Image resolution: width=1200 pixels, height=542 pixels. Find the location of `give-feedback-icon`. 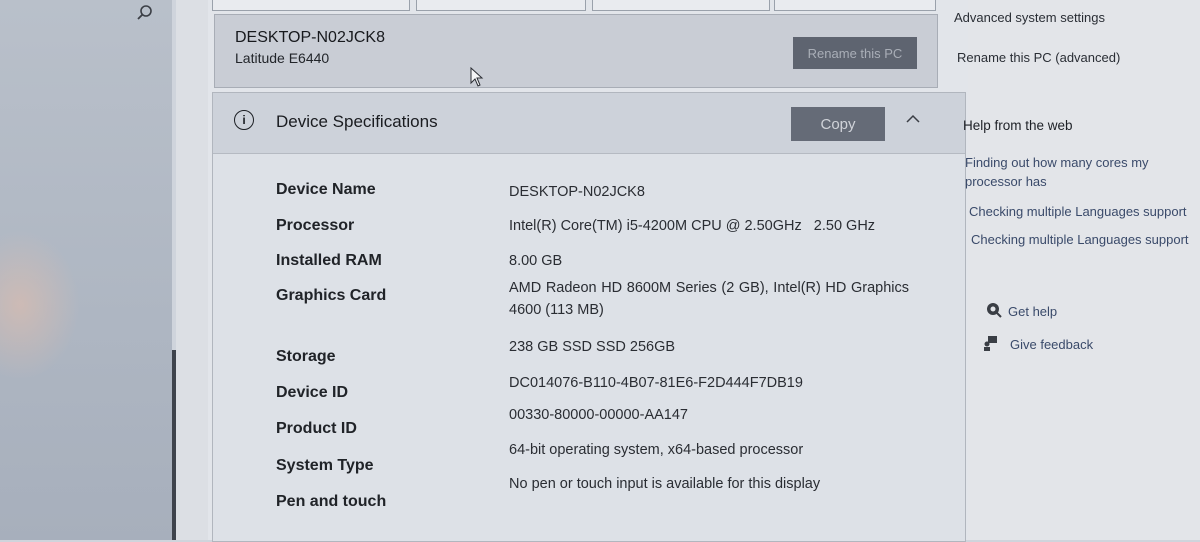

give-feedback-icon is located at coordinates (990, 343).